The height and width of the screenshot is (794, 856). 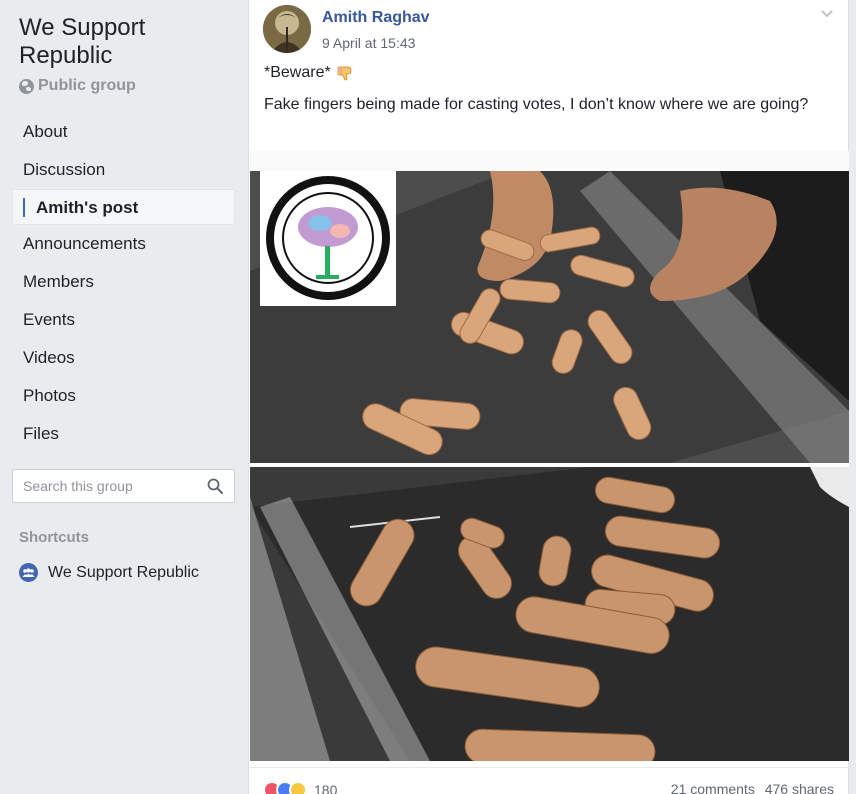 What do you see at coordinates (26, 86) in the screenshot?
I see `globe-icon` at bounding box center [26, 86].